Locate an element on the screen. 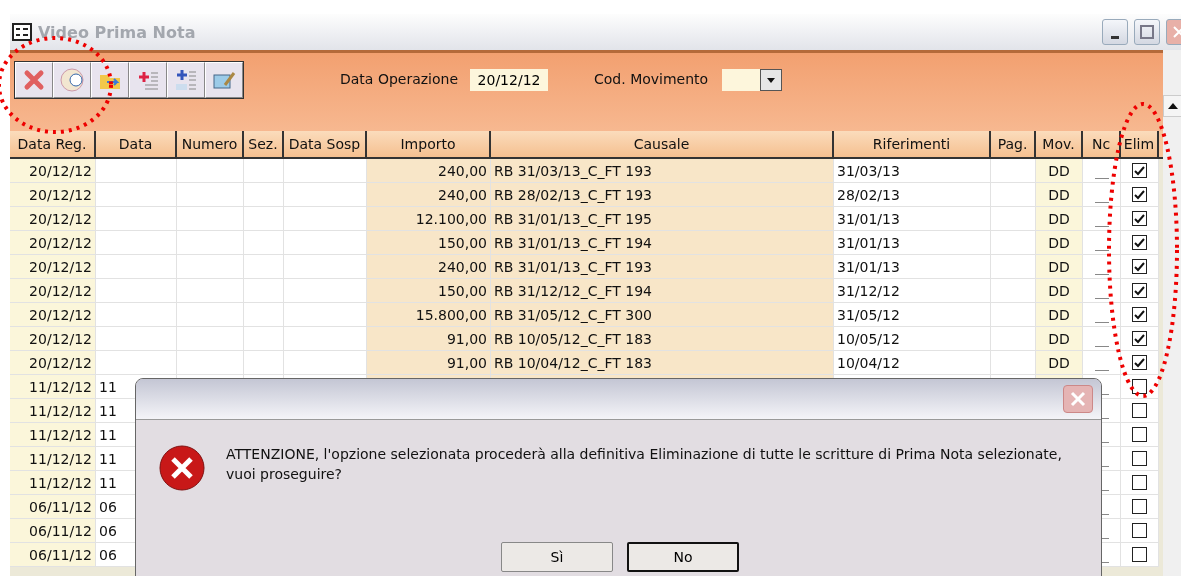 This screenshot has height=576, width=1181. field-label: Data Operazione is located at coordinates (399, 79).